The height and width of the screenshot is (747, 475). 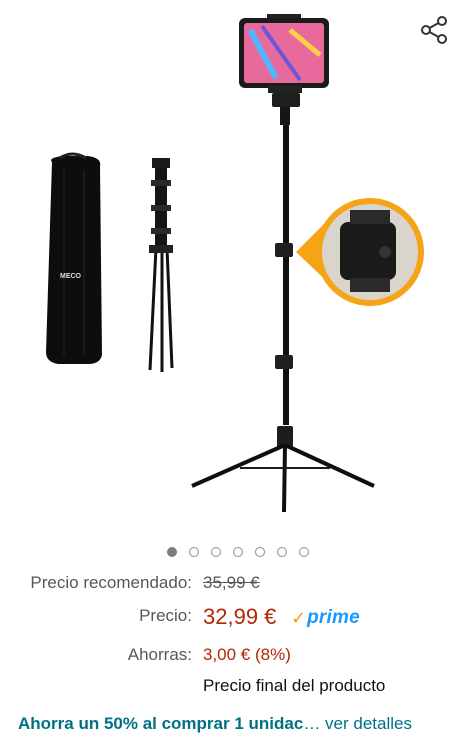 I want to click on price-row: Precio: 32,99 €, so click(x=237, y=620).